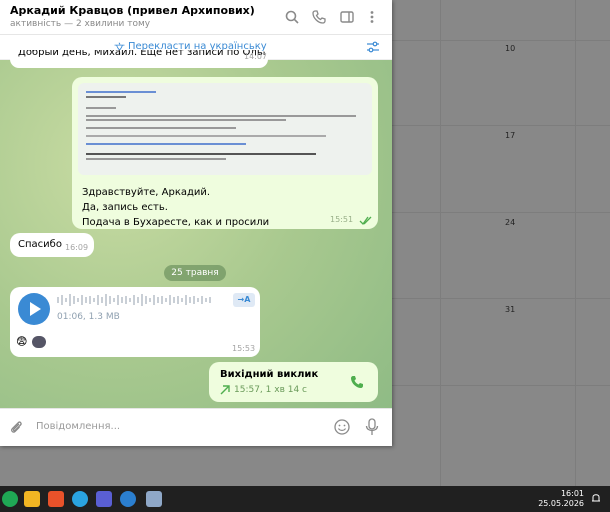  I want to click on call-title: Вихідний виклик, so click(269, 374).